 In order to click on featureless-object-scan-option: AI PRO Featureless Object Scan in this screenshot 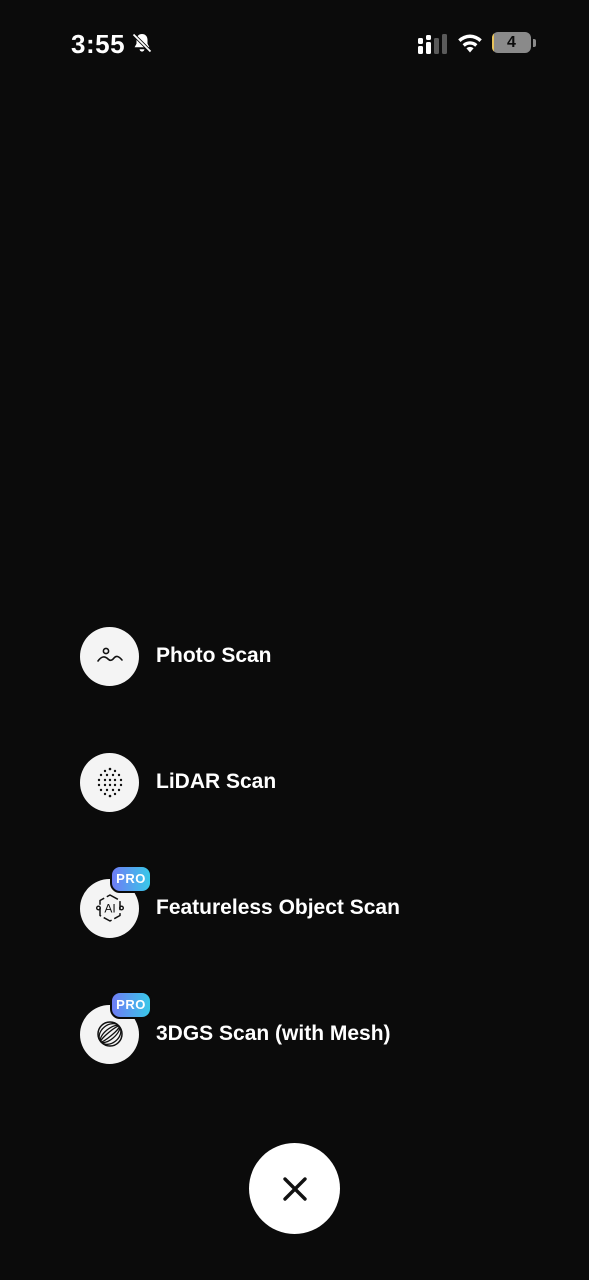, I will do `click(310, 901)`.